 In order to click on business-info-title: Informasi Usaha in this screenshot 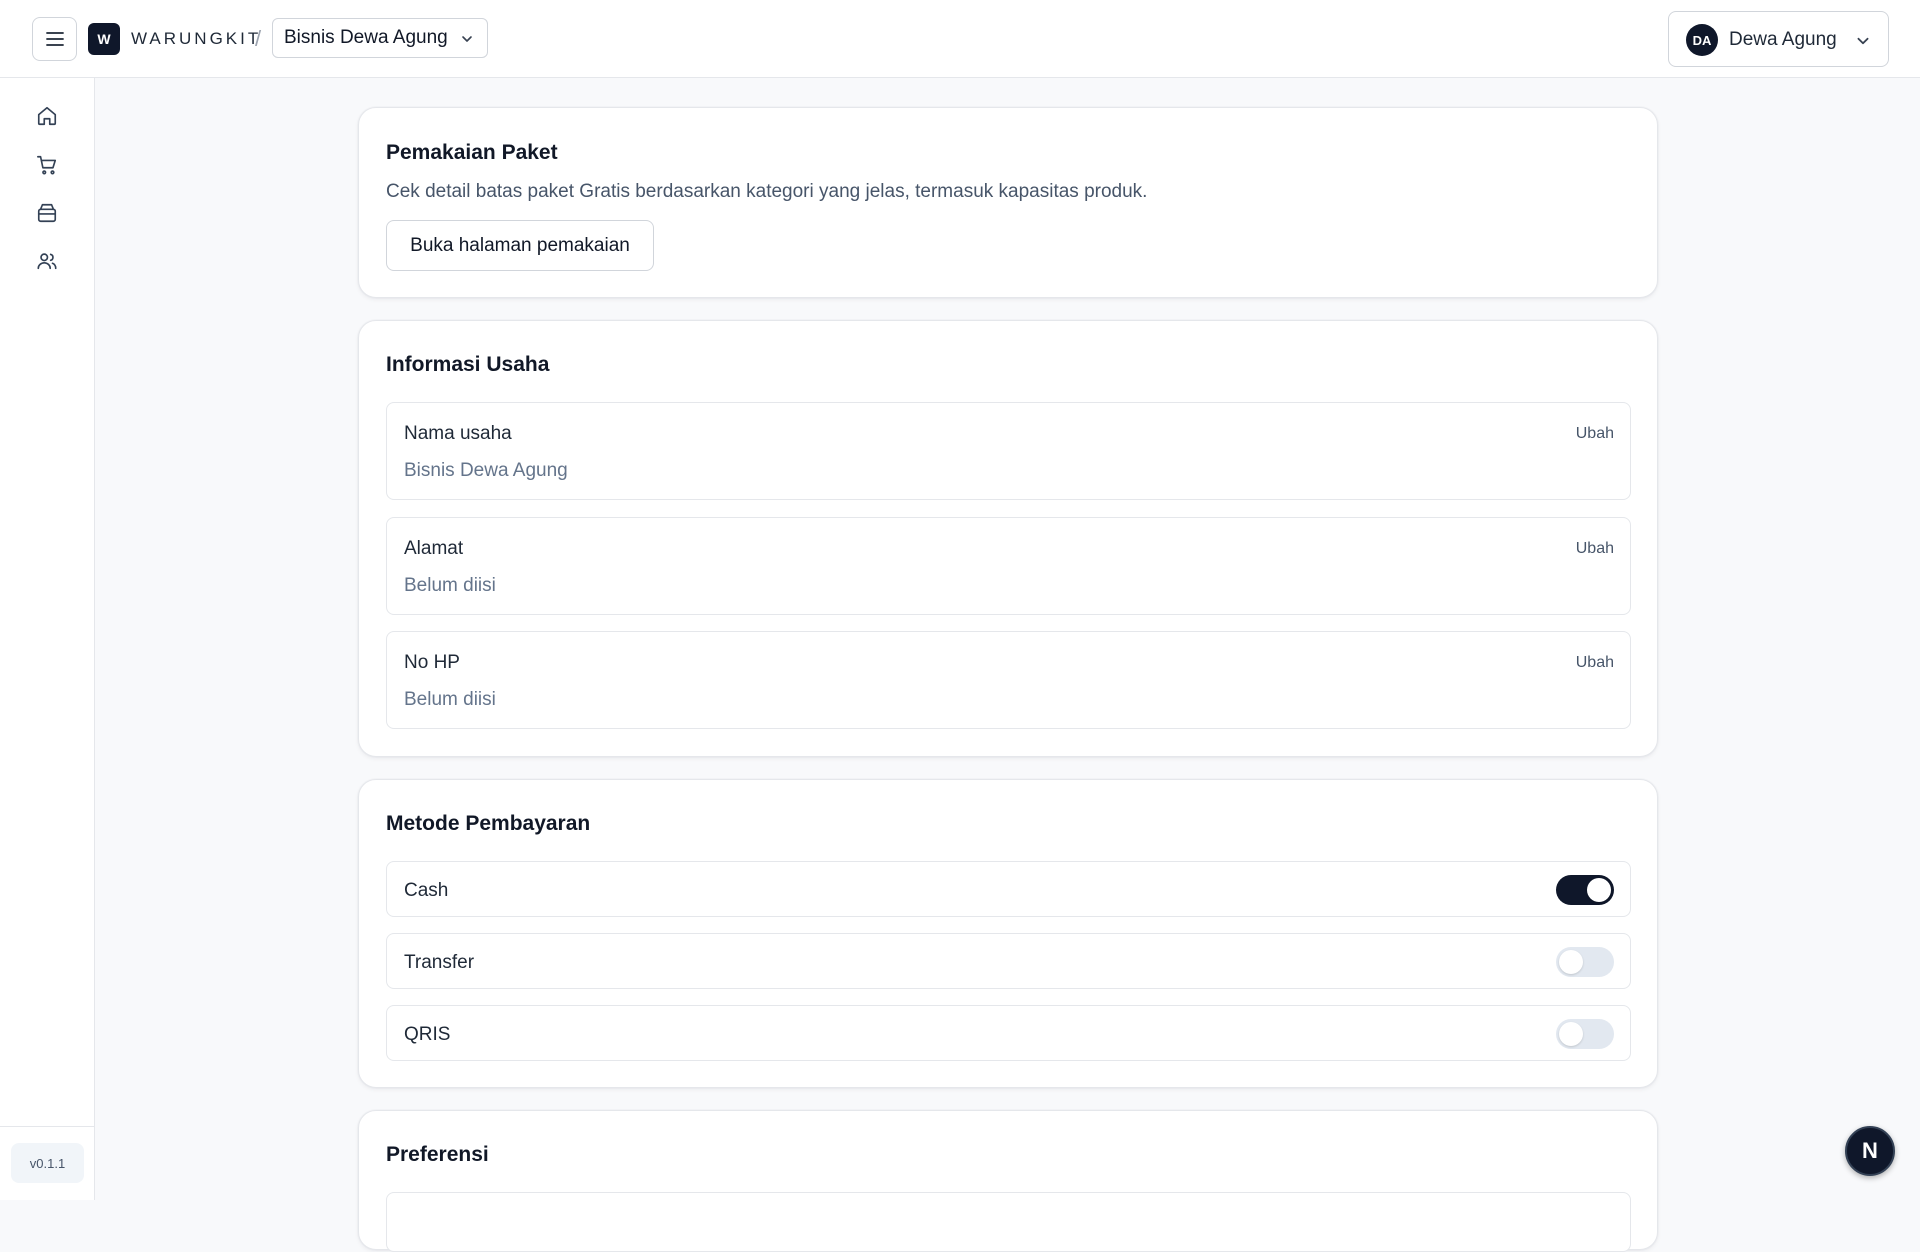, I will do `click(468, 364)`.